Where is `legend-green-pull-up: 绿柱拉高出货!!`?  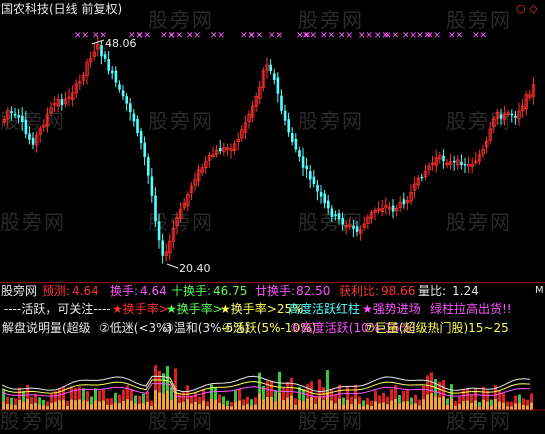
legend-green-pull-up: 绿柱拉高出货!! is located at coordinates (471, 309).